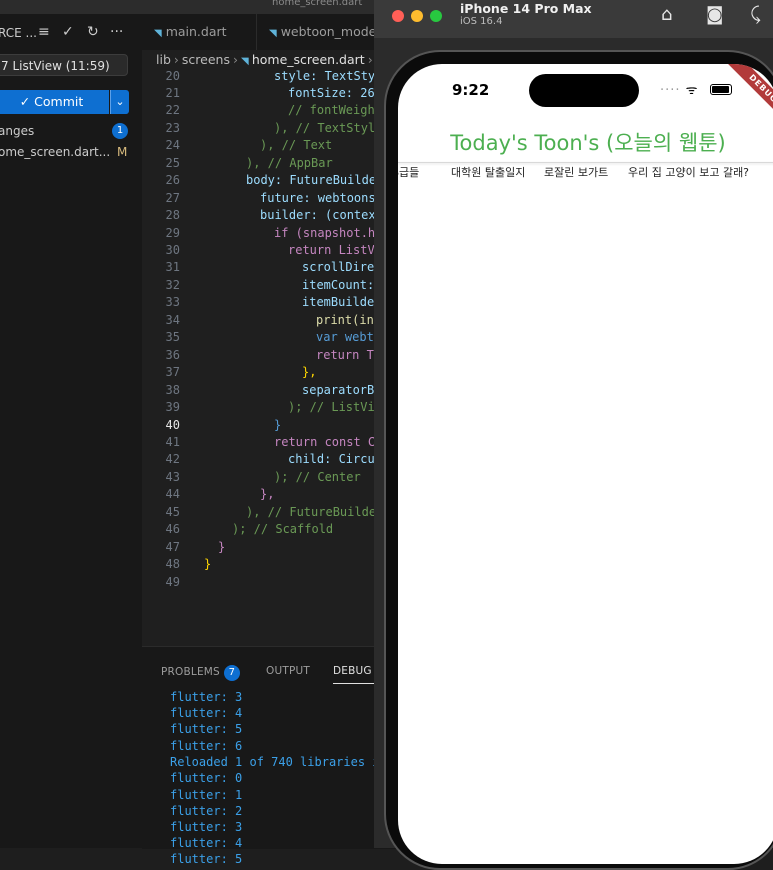  Describe the element at coordinates (120, 131) in the screenshot. I see `changes-count-badge: 1` at that location.